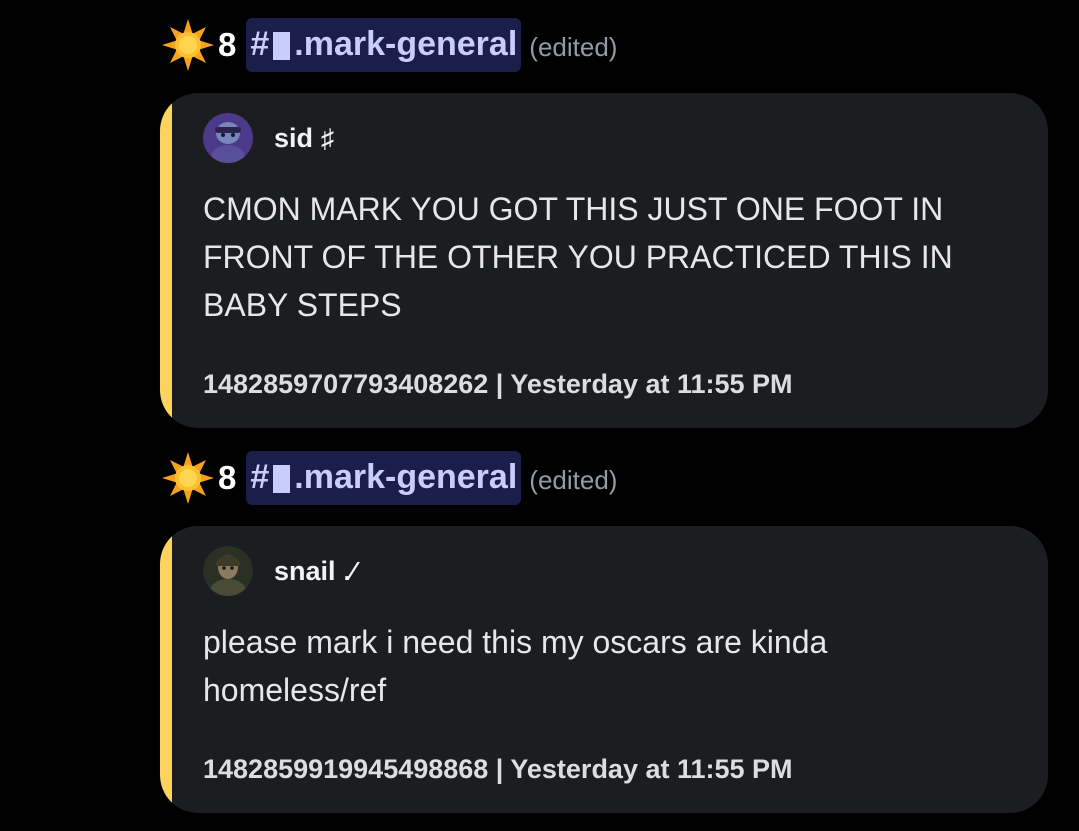 This screenshot has width=1079, height=831. Describe the element at coordinates (305, 571) in the screenshot. I see `author-name: snail` at that location.